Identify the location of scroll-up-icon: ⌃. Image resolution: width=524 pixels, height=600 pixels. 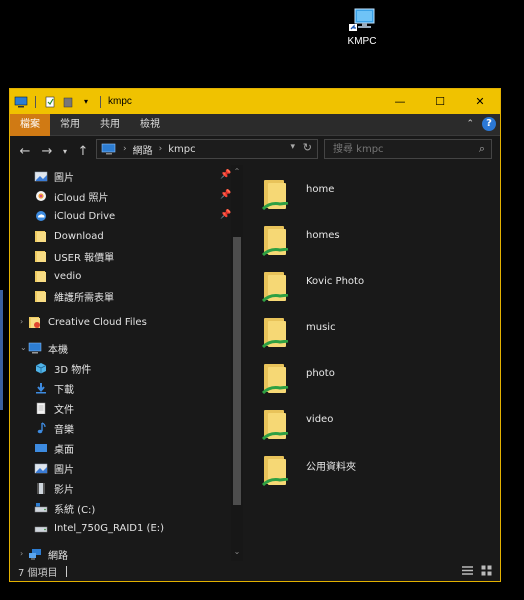
(237, 171).